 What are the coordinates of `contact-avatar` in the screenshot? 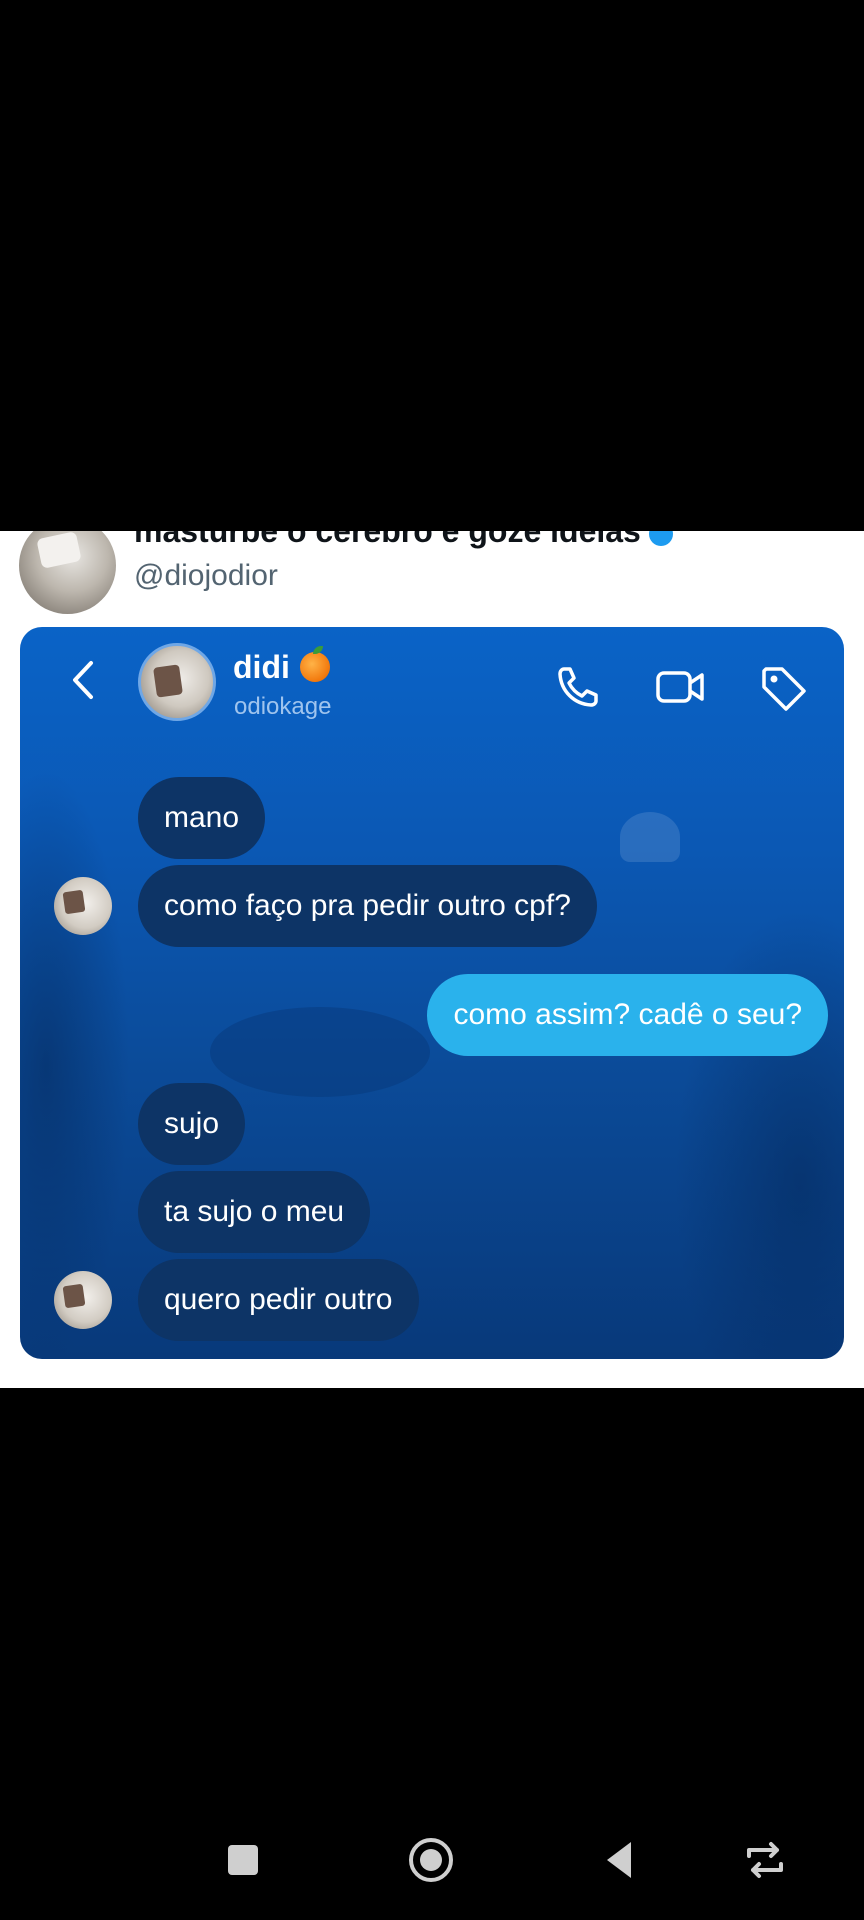 It's located at (177, 682).